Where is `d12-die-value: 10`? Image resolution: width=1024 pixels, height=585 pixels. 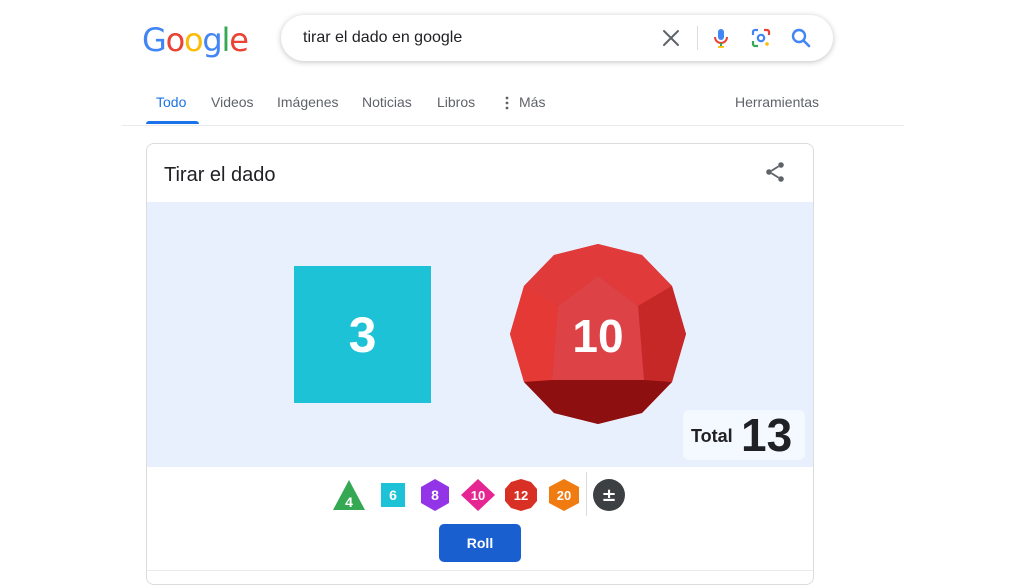
d12-die-value: 10 is located at coordinates (597, 336).